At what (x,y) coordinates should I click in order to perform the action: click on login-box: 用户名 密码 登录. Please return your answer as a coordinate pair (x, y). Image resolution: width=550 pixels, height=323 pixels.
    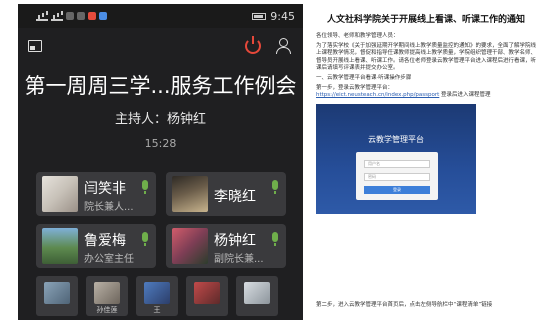
    Looking at the image, I should click on (397, 175).